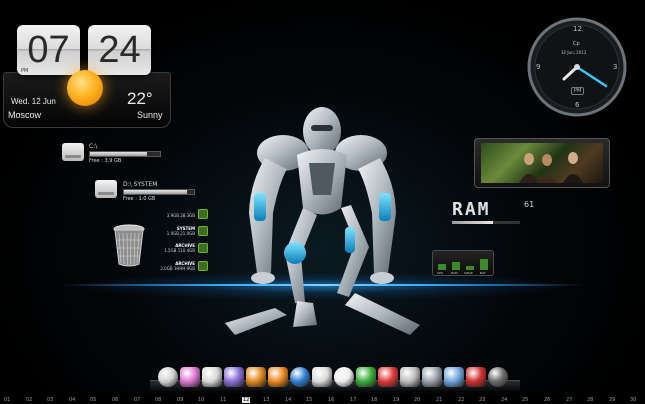 This screenshot has height=404, width=645. I want to click on timeline-day: 05, so click(93, 400).